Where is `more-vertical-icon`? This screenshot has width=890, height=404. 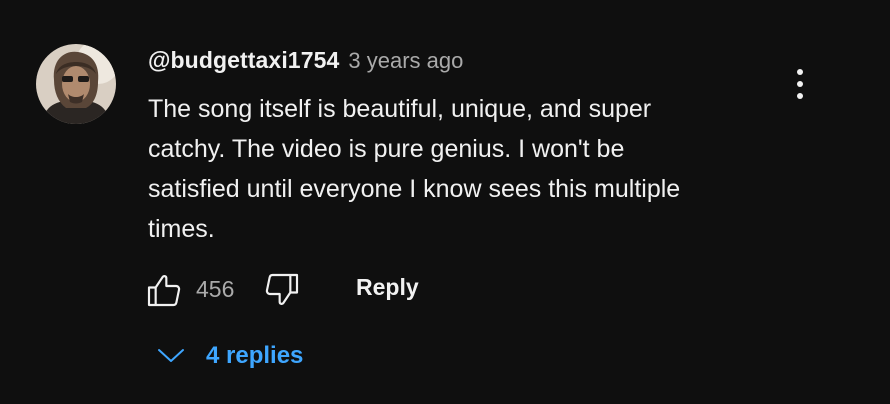 more-vertical-icon is located at coordinates (800, 84).